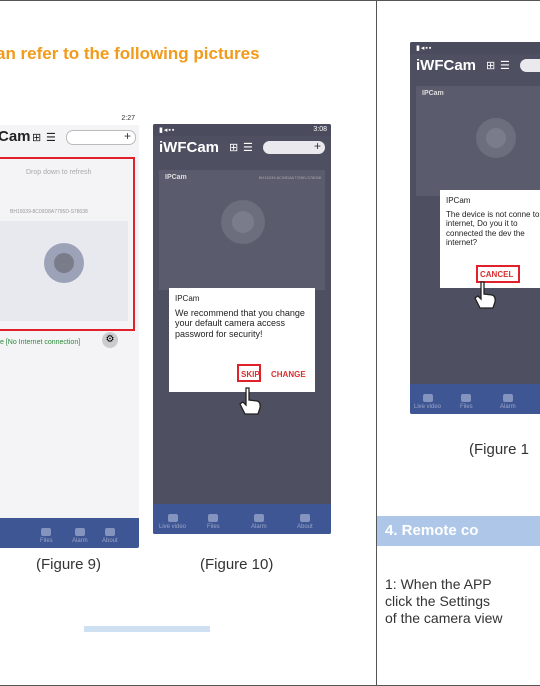 This screenshot has width=540, height=686. I want to click on camera-card: IPCam, so click(478, 141).